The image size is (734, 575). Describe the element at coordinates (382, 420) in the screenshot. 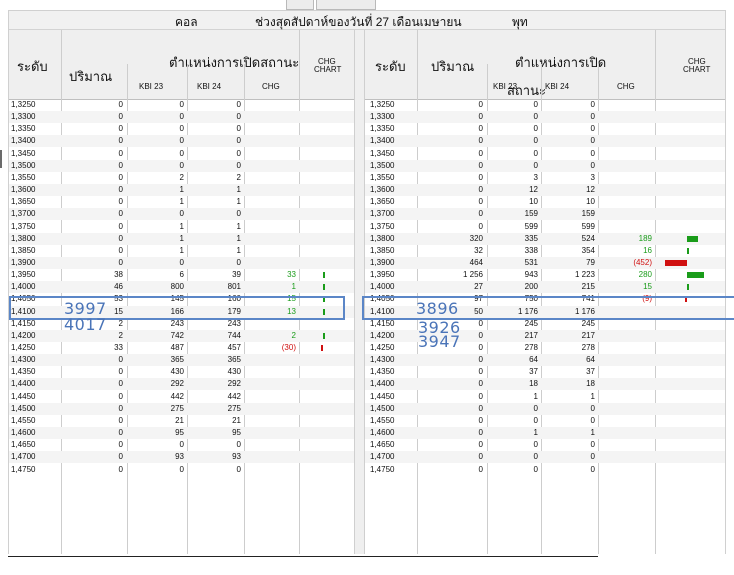

I see `put-cell-level: 1,4550` at that location.